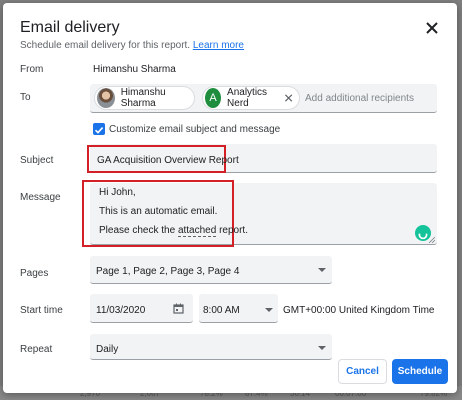  I want to click on timezone-text: GMT+00:00 United Kingdom Time, so click(359, 310).